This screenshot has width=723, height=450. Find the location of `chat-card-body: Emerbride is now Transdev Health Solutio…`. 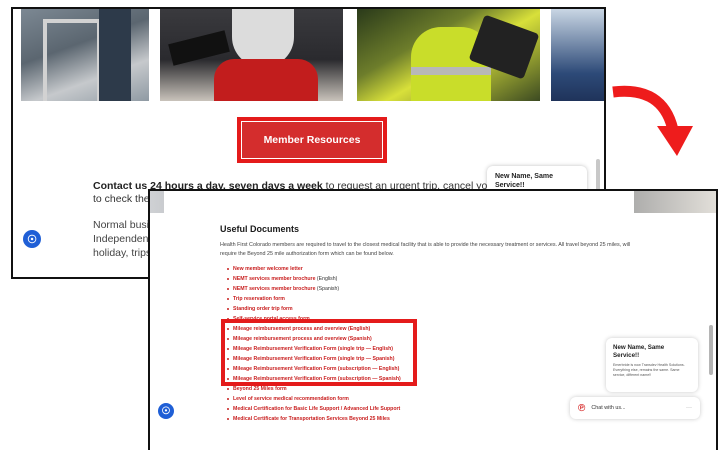

chat-card-body: Emerbride is now Transdev Health Solutio… is located at coordinates (649, 370).